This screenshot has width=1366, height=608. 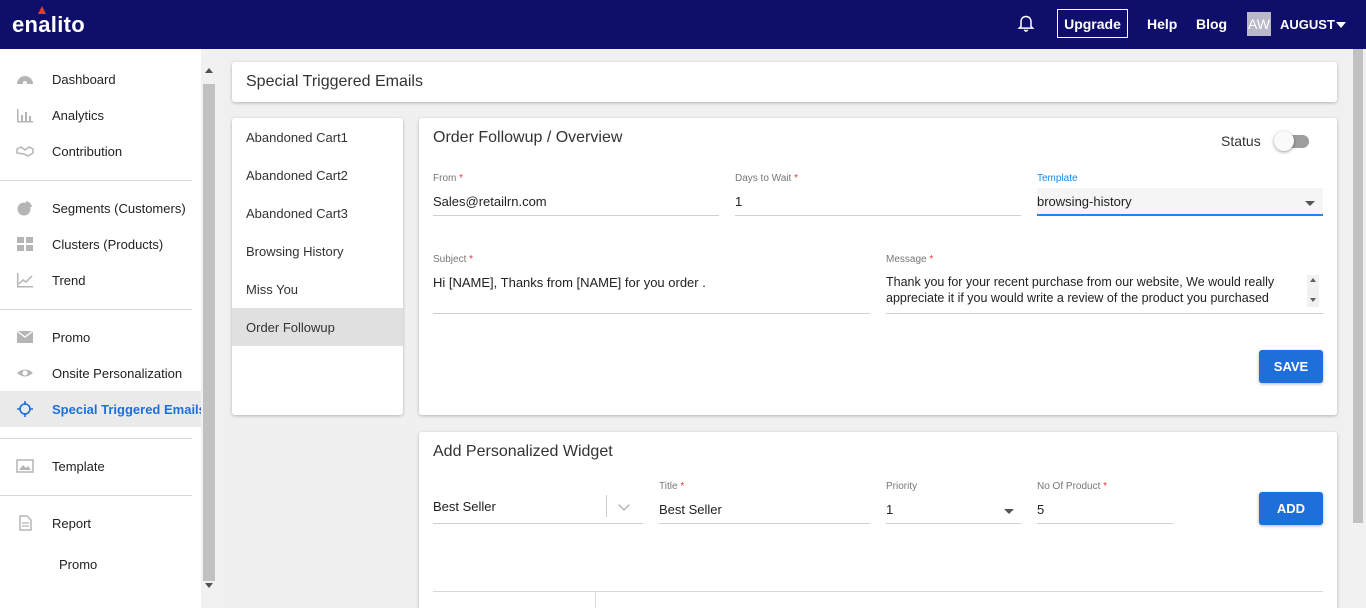 What do you see at coordinates (100, 280) in the screenshot?
I see `sidebar-item-trend: Trend` at bounding box center [100, 280].